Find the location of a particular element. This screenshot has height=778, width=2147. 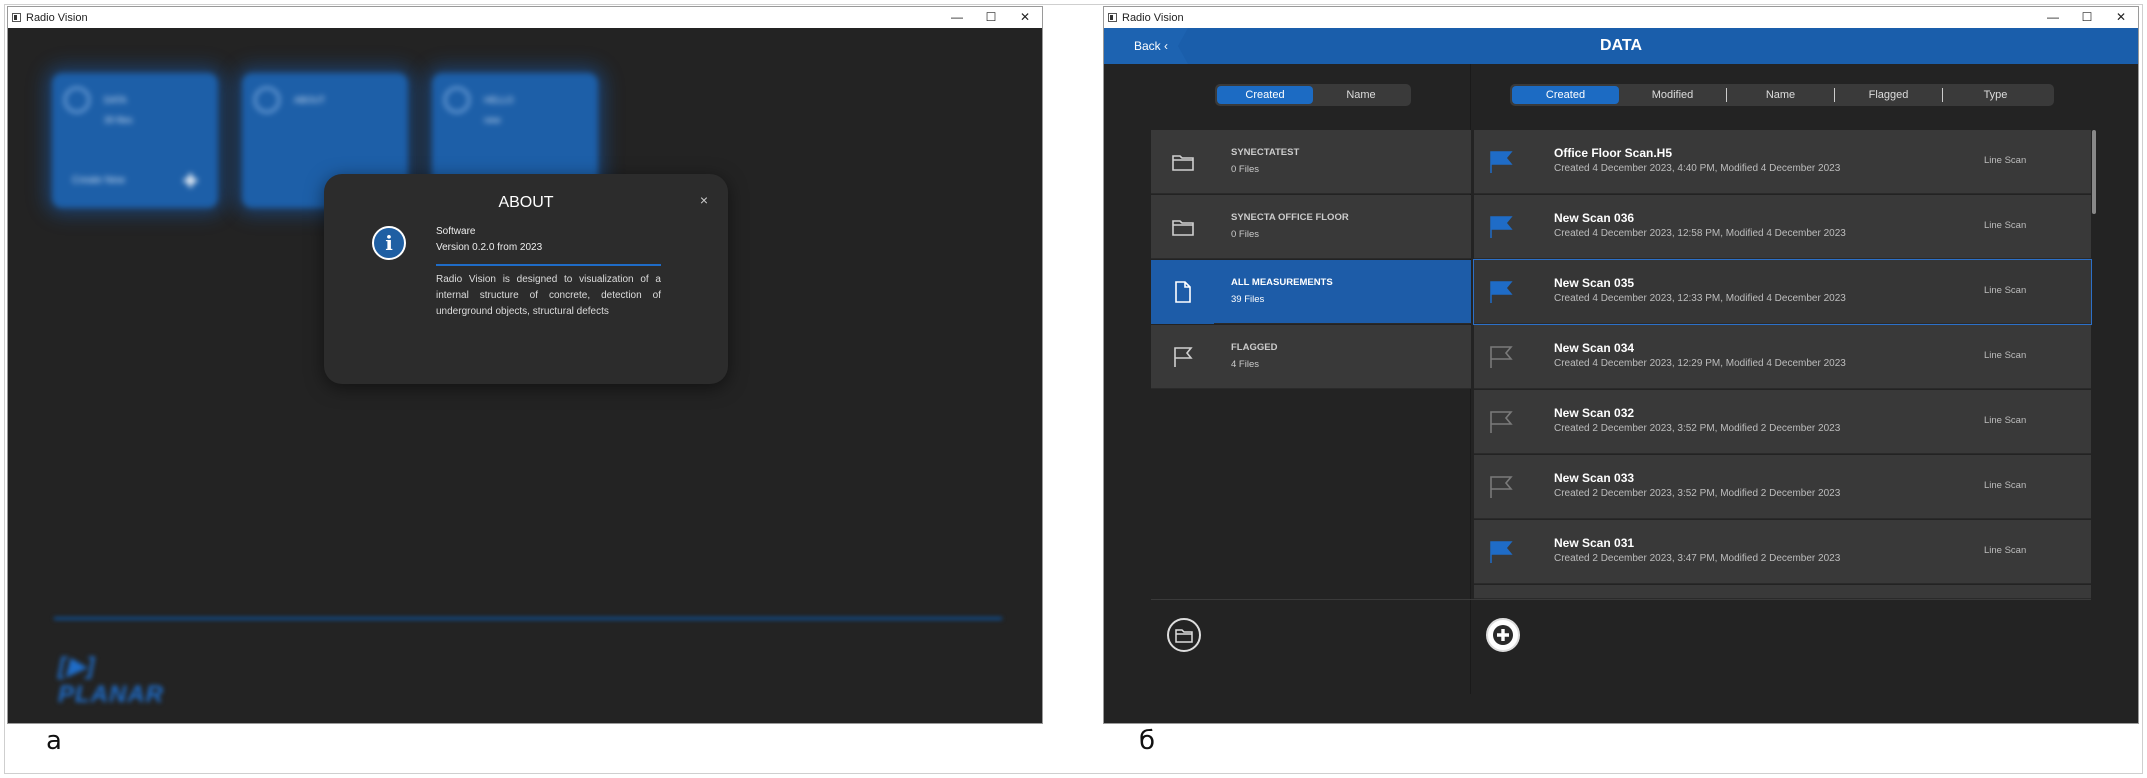

data-icon is located at coordinates (77, 100).